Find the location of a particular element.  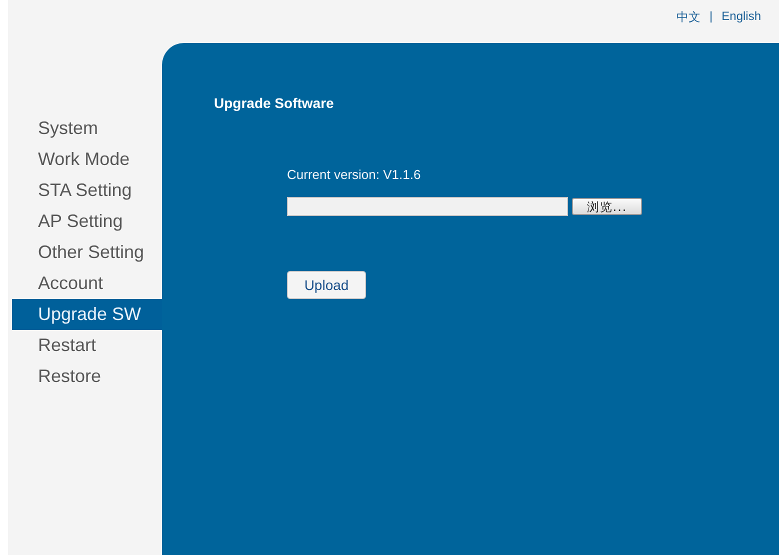

file-path-field is located at coordinates (427, 206).